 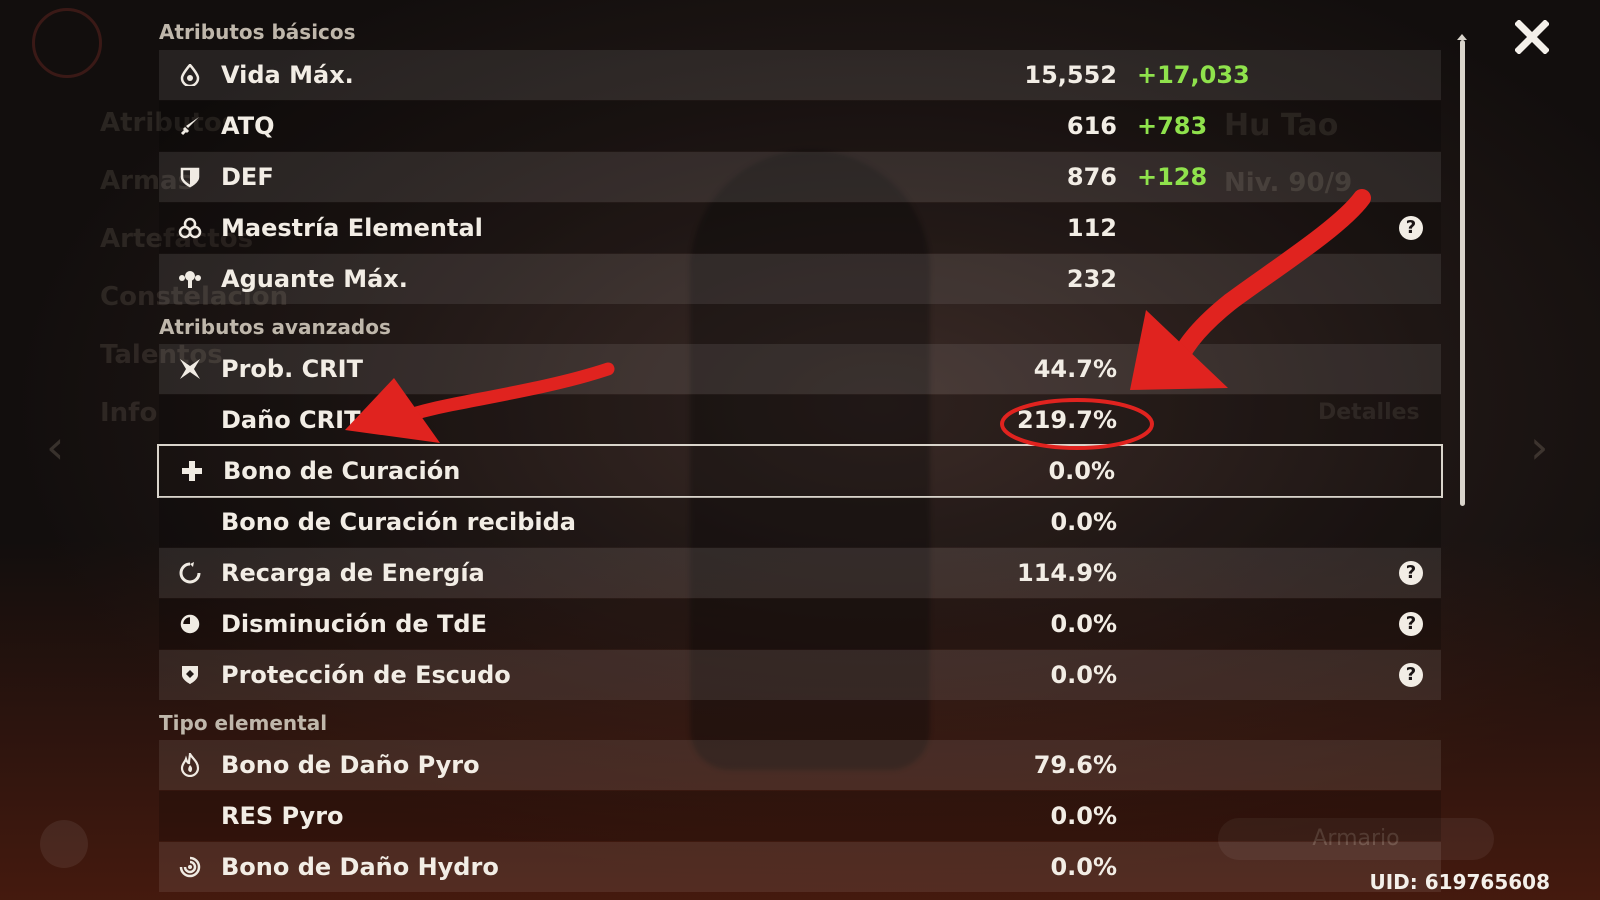 What do you see at coordinates (190, 573) in the screenshot?
I see `energy-recharge-icon` at bounding box center [190, 573].